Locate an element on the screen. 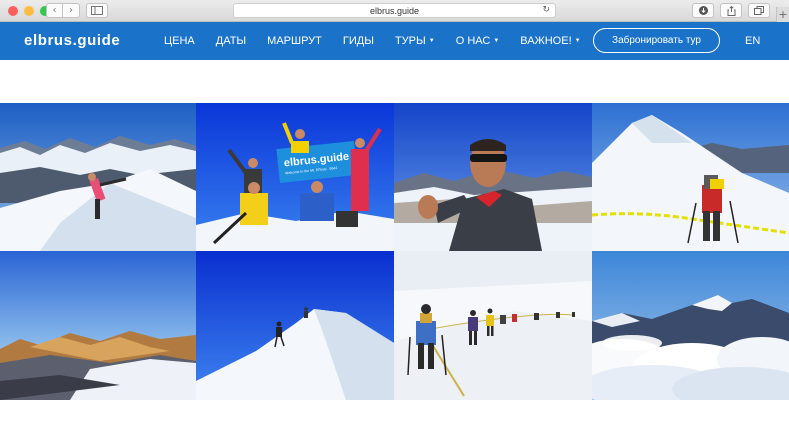  menu-item-important: ВАЖНОЕ! ▼ is located at coordinates (550, 41).